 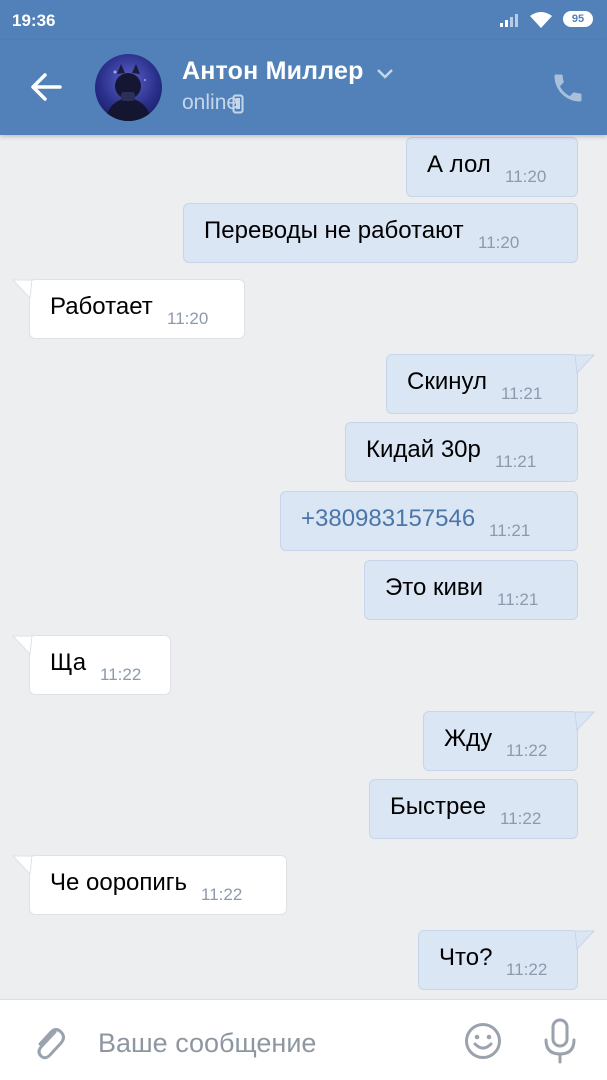 I want to click on microphone-icon, so click(x=560, y=1041).